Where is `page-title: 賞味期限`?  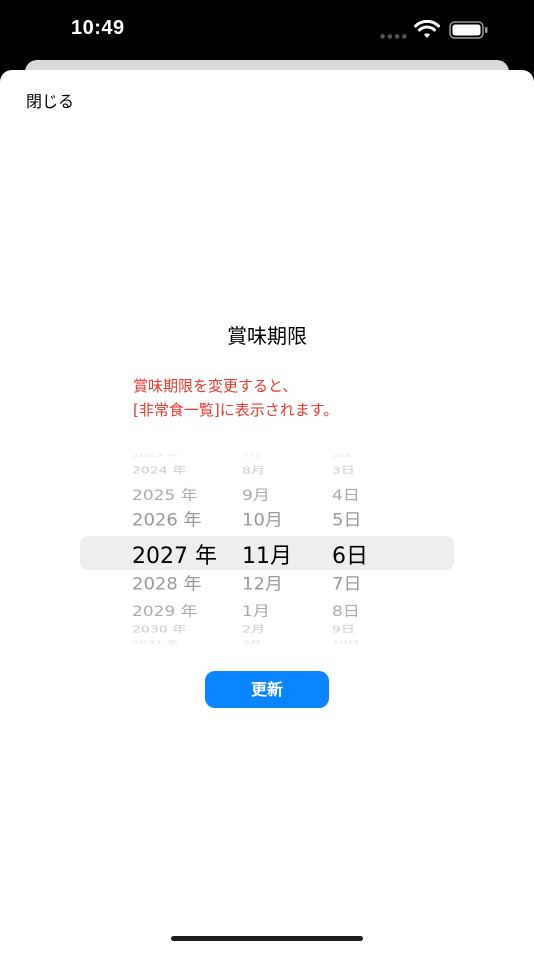
page-title: 賞味期限 is located at coordinates (267, 336).